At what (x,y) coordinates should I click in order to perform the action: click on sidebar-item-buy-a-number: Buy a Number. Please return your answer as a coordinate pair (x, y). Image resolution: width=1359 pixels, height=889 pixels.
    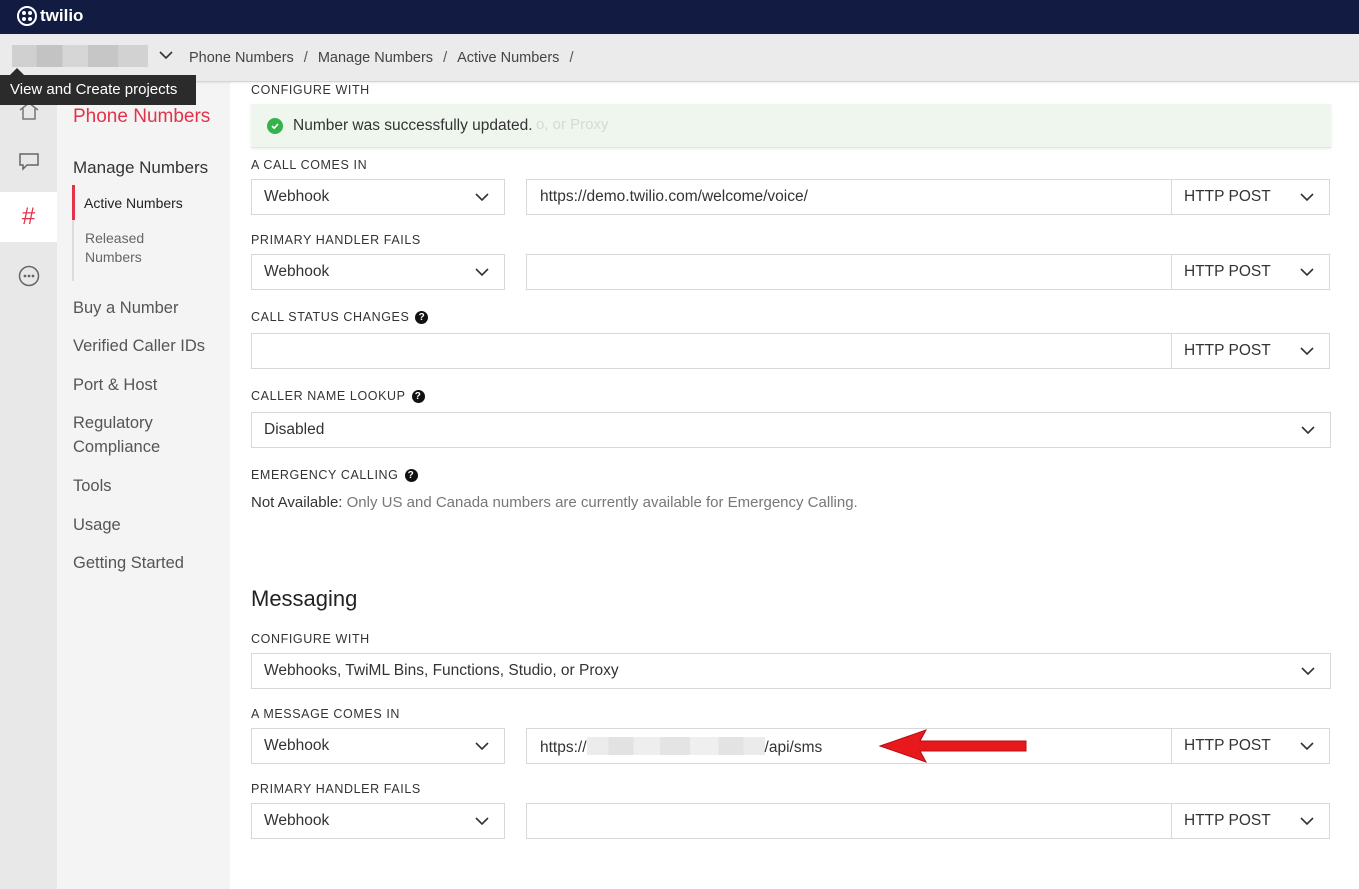
    Looking at the image, I should click on (125, 308).